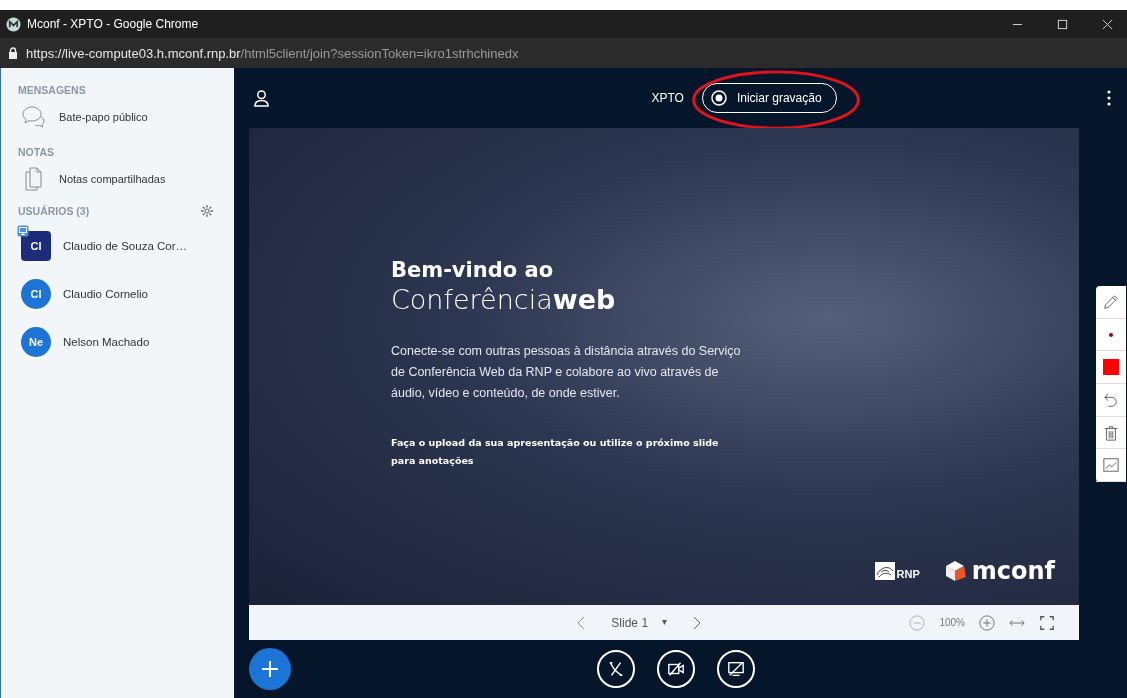 The height and width of the screenshot is (698, 1127). Describe the element at coordinates (1107, 24) in the screenshot. I see `close-icon` at that location.